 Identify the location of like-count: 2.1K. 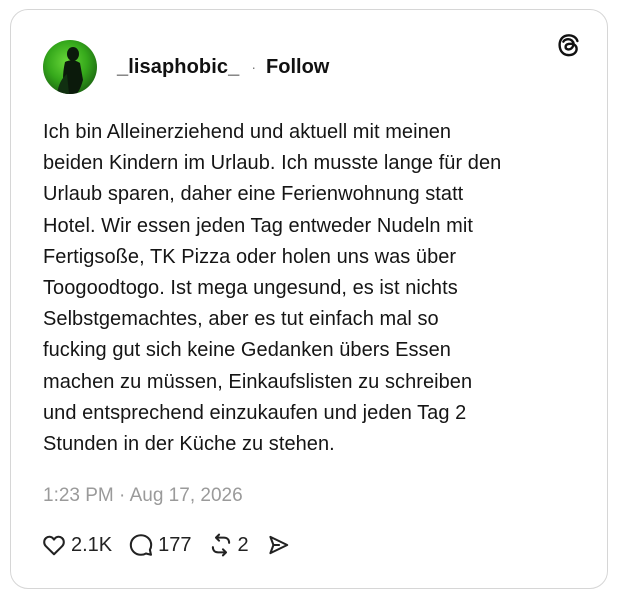
(92, 544).